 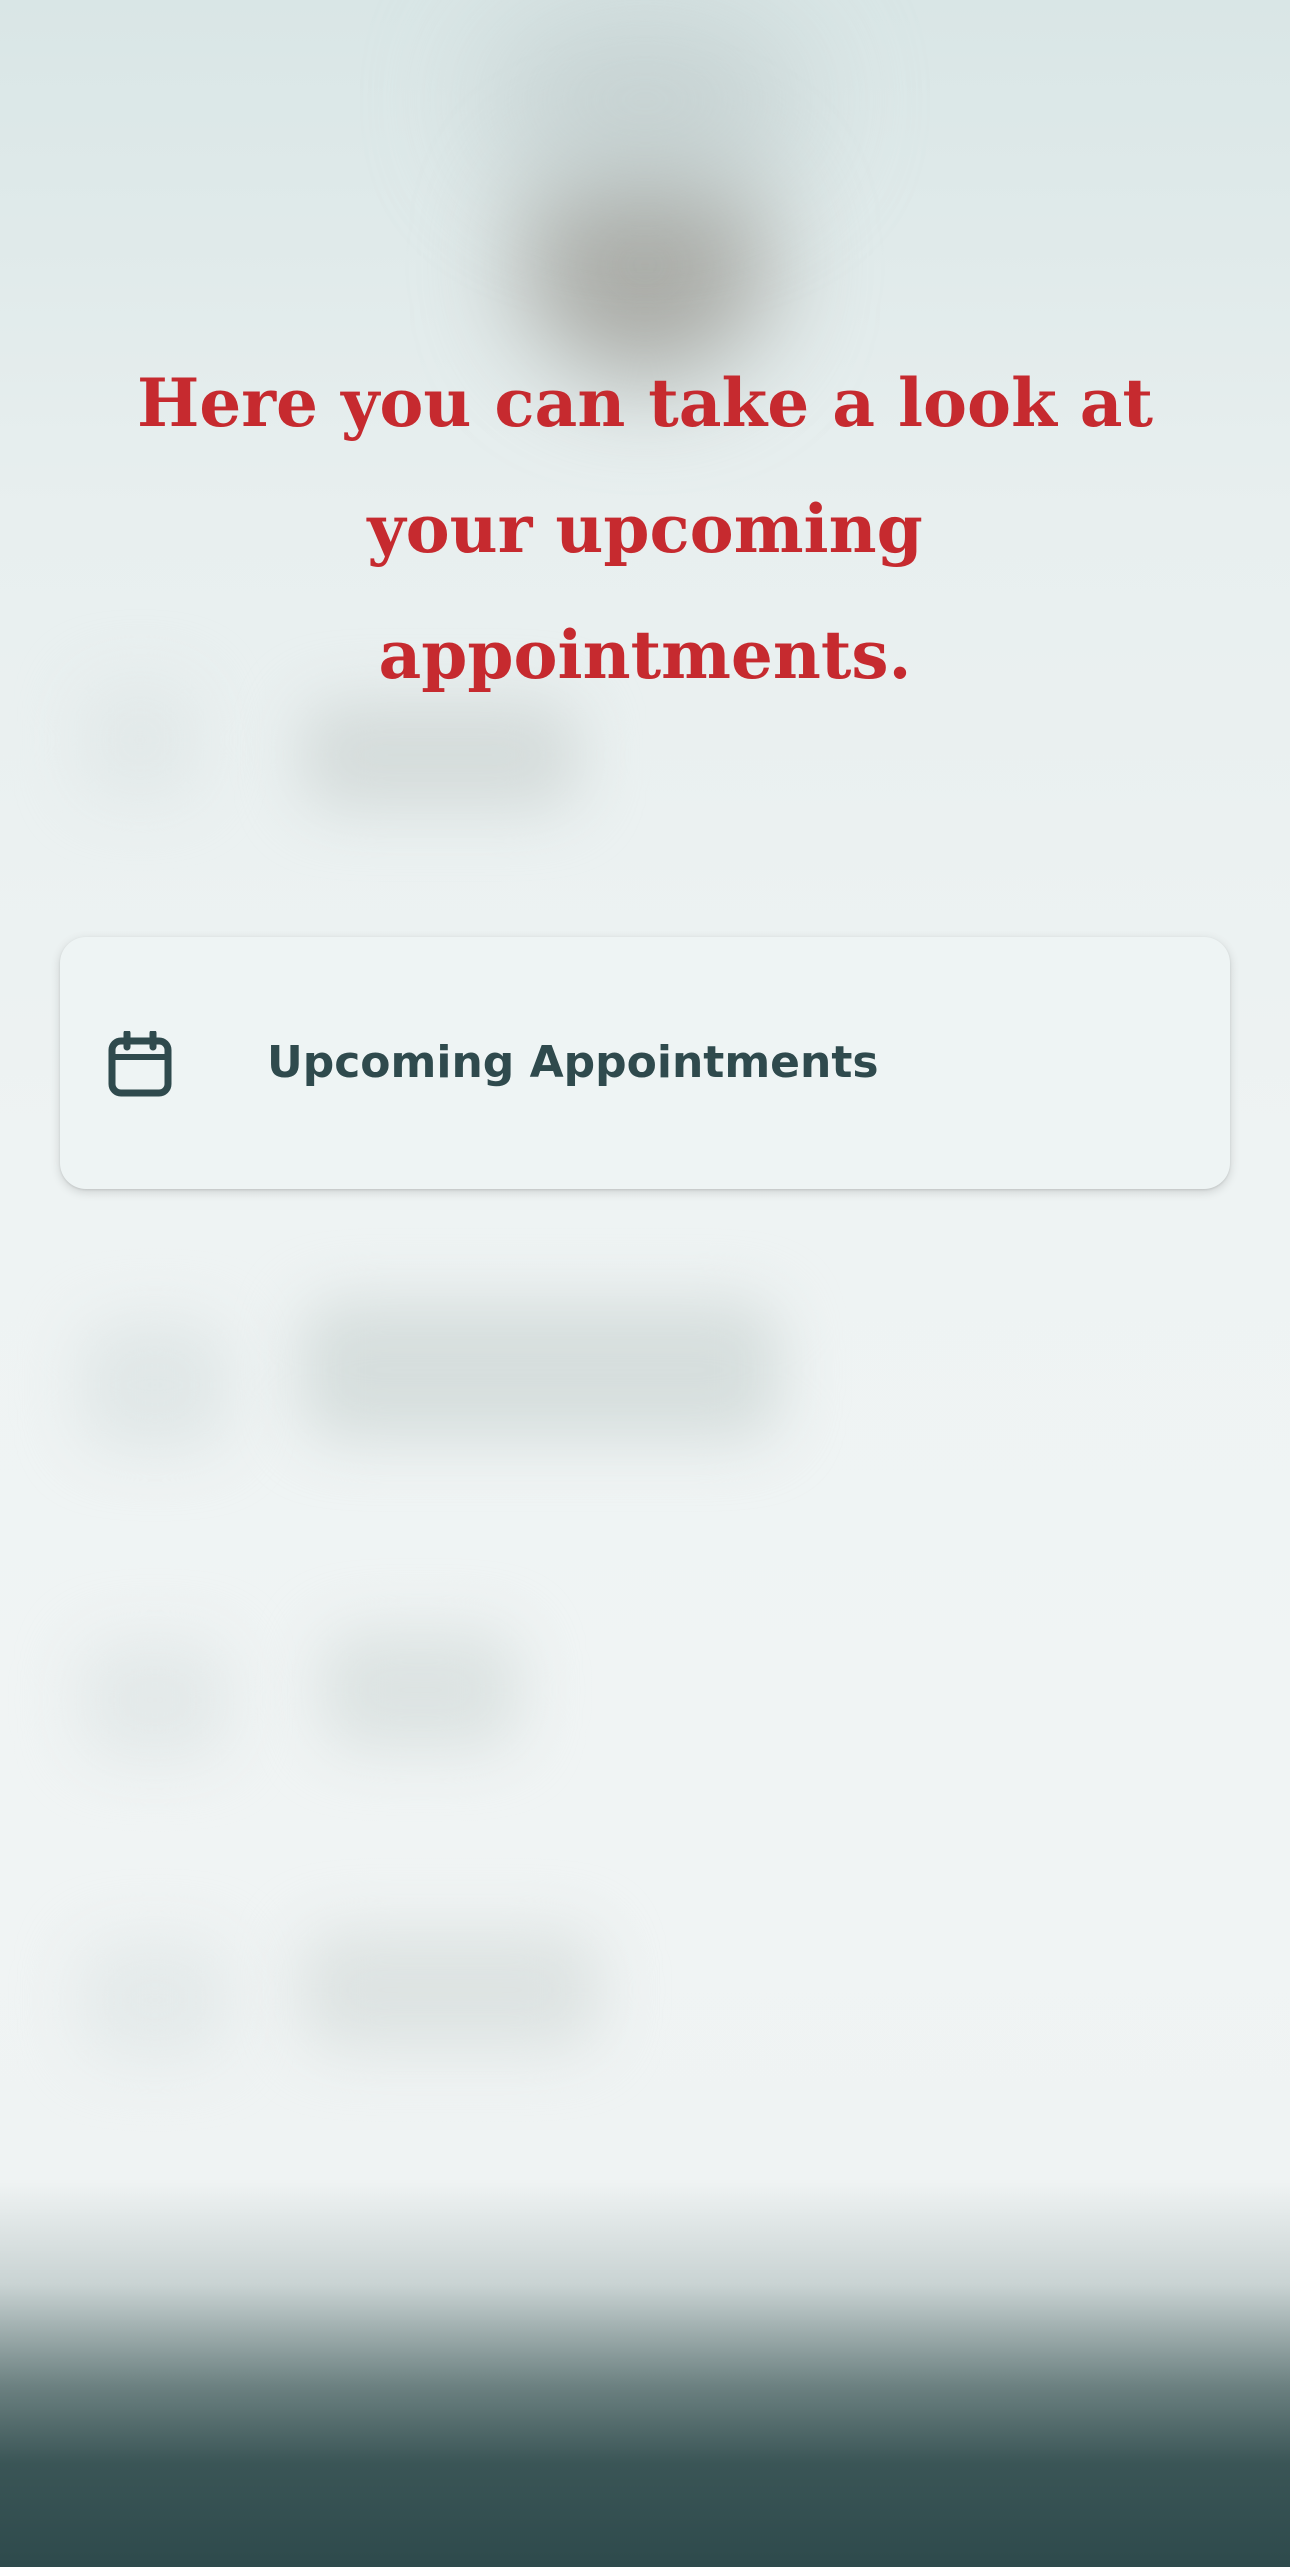 What do you see at coordinates (140, 1063) in the screenshot?
I see `calendar-icon` at bounding box center [140, 1063].